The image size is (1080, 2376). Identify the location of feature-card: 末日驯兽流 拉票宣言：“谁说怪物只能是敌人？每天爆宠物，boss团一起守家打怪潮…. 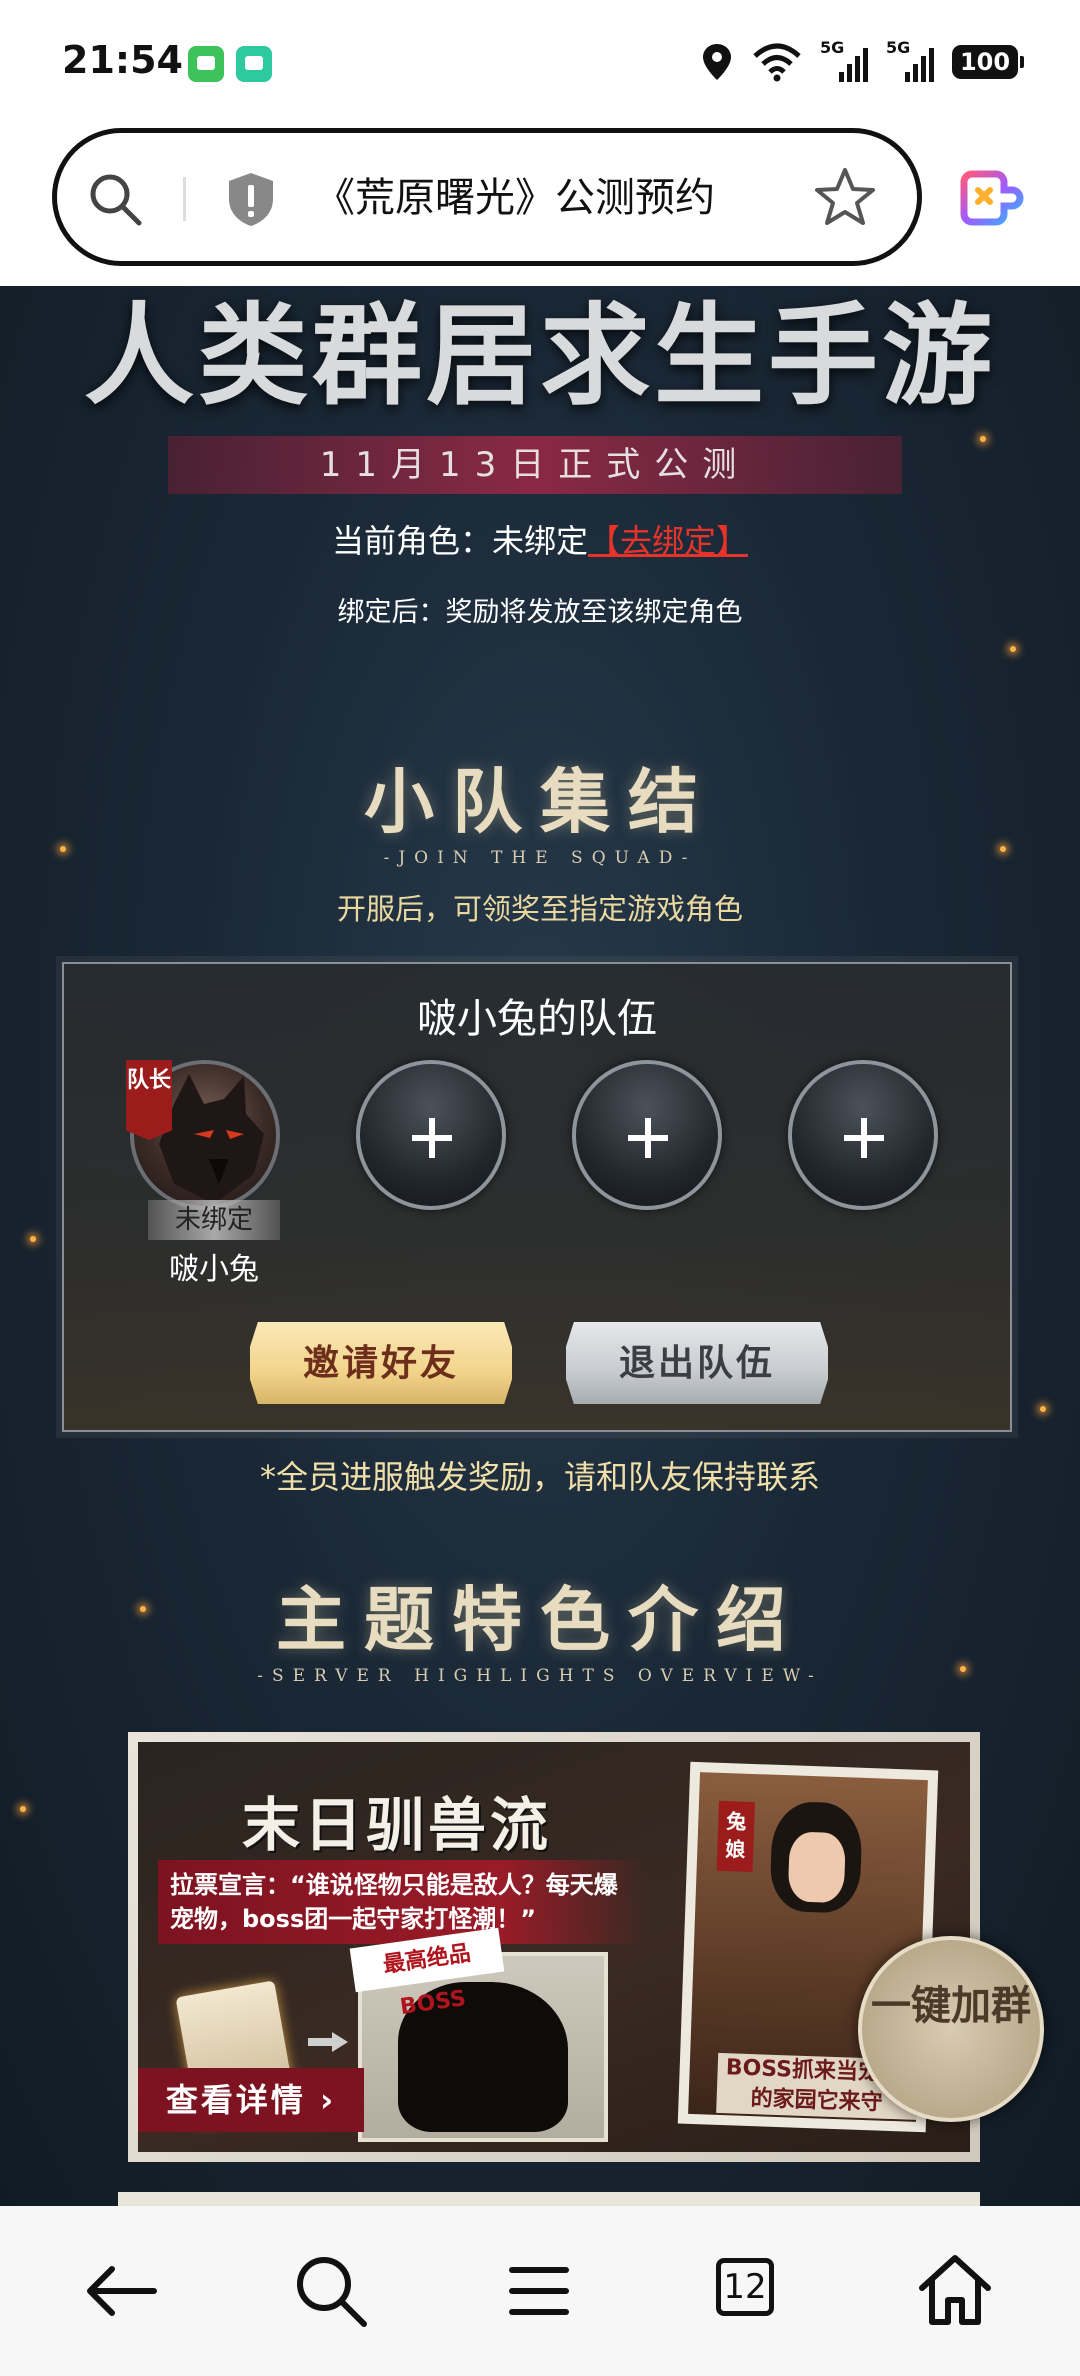
(554, 1947).